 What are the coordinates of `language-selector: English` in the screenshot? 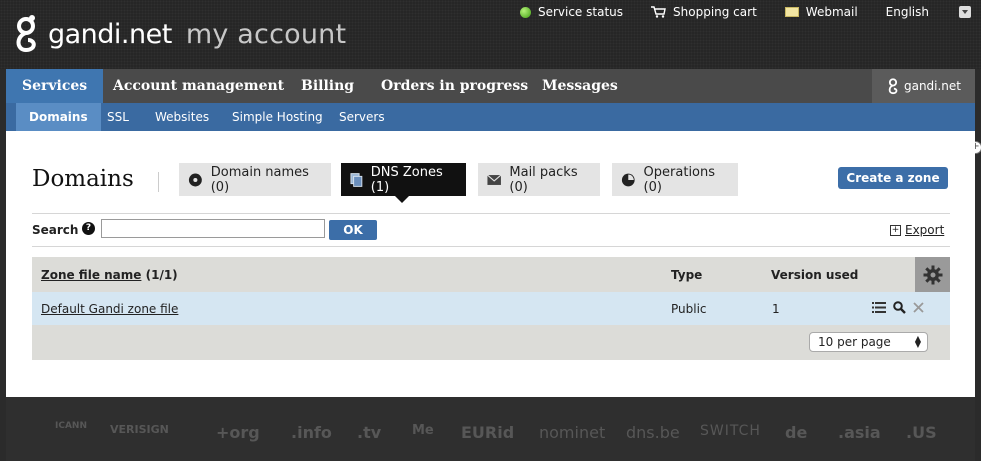 It's located at (928, 12).